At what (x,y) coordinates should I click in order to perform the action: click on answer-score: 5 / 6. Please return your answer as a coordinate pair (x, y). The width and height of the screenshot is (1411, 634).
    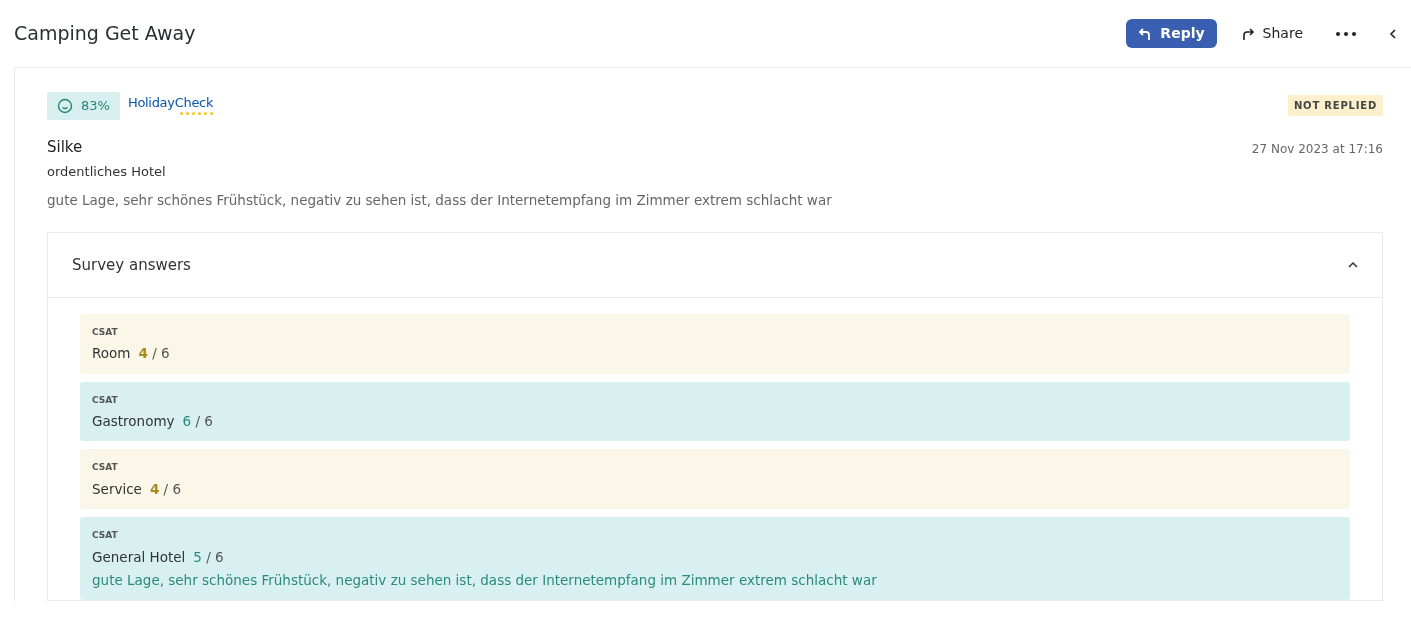
    Looking at the image, I should click on (208, 557).